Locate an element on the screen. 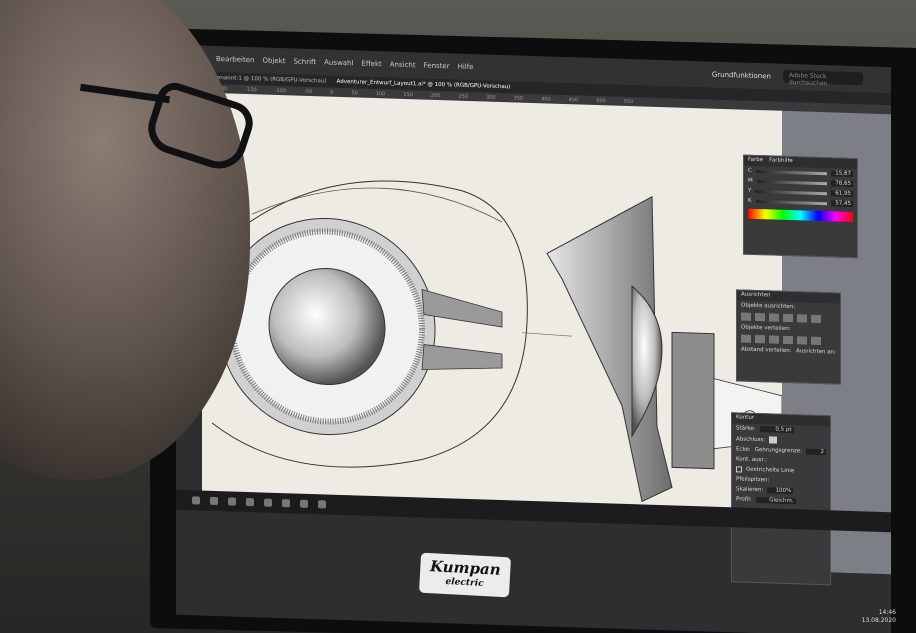 This screenshot has width=916, height=633. align-to-label: Ausrichten an: is located at coordinates (816, 352).